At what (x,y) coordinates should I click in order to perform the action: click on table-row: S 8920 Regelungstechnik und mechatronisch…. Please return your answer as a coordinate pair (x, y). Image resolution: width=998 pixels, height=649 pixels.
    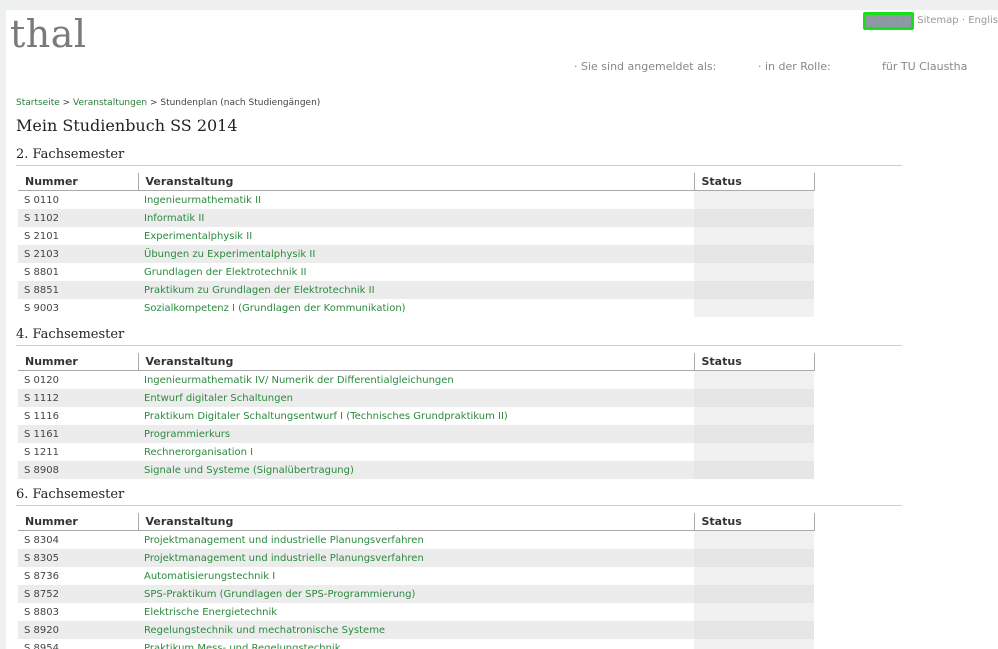
    Looking at the image, I should click on (416, 630).